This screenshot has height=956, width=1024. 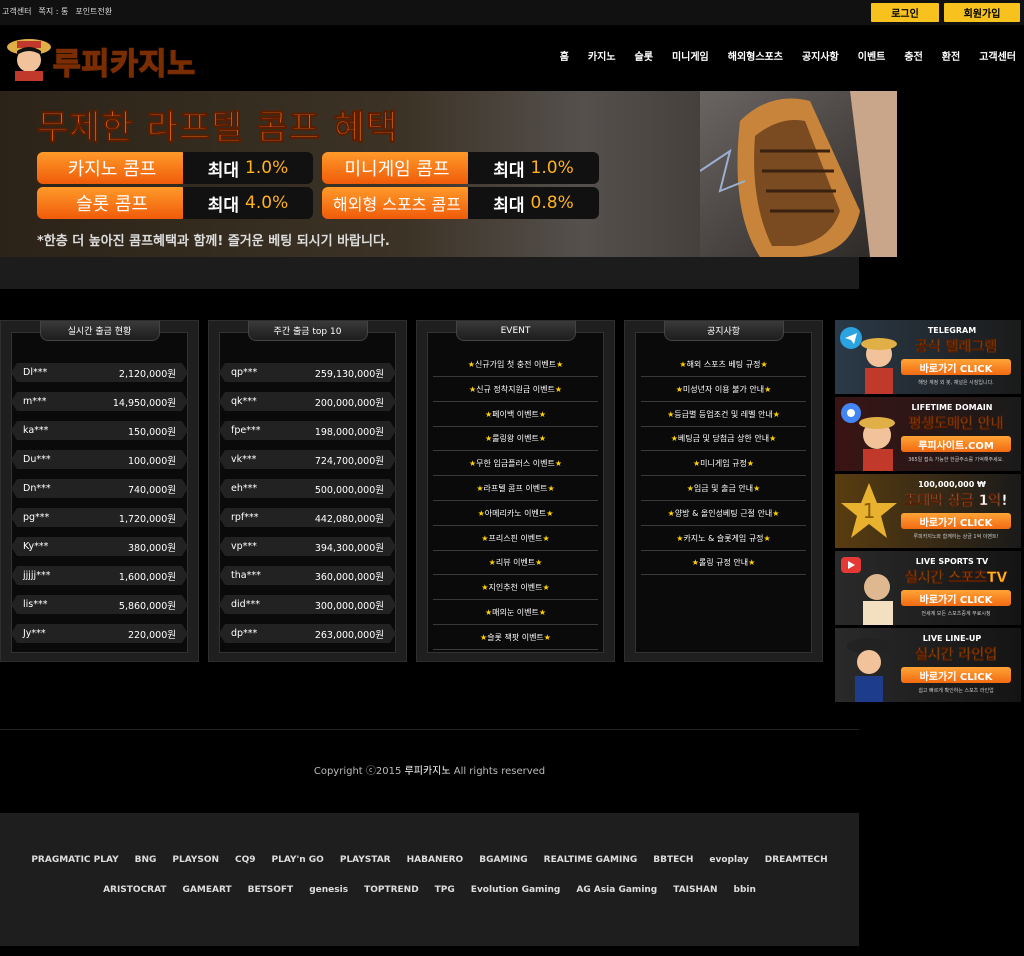 What do you see at coordinates (515, 613) in the screenshot?
I see `list-item: ★ 매의눈 이벤트 ★` at bounding box center [515, 613].